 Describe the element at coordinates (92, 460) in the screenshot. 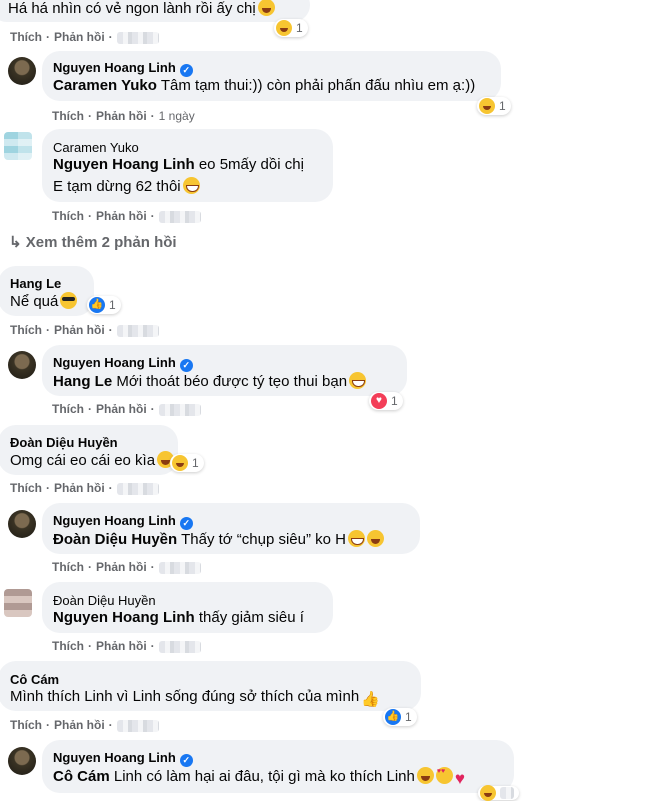

I see `comment-text: Omg cái eo cái eo kìa` at that location.